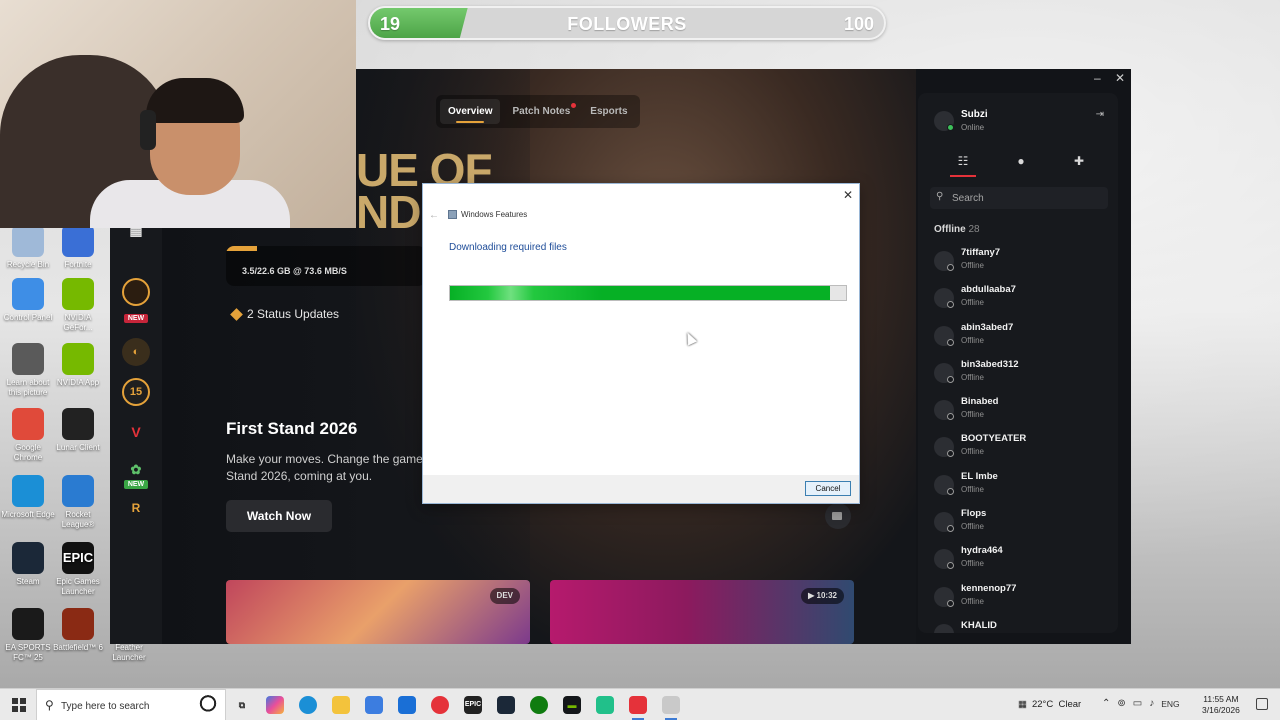 The width and height of the screenshot is (1280, 720). I want to click on friends-search-input, so click(1027, 198).